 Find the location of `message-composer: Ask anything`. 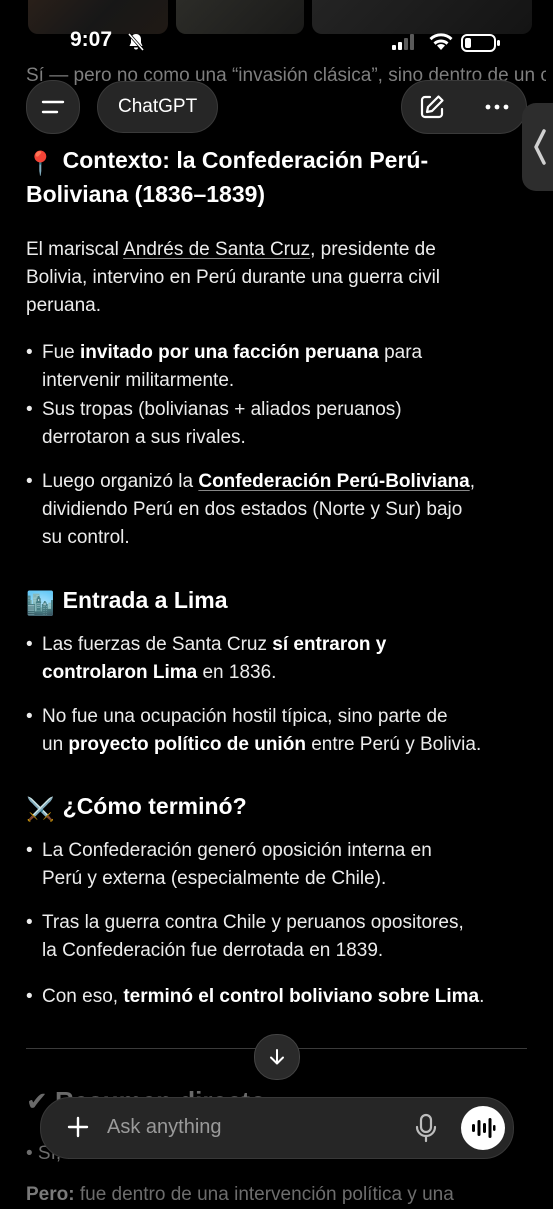

message-composer: Ask anything is located at coordinates (277, 1128).